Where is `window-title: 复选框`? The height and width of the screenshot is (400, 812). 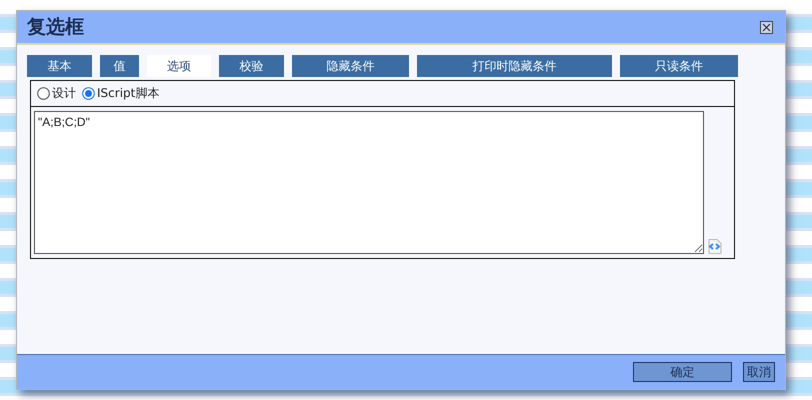
window-title: 复选框 is located at coordinates (55, 27).